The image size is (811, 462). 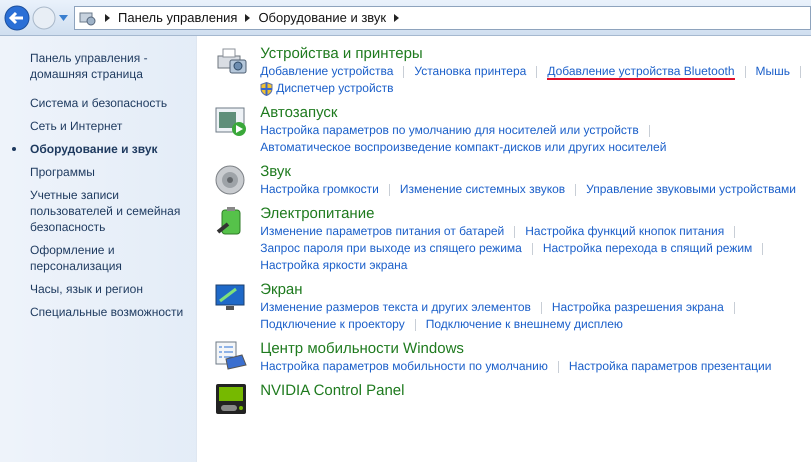 I want to click on task-link: Настройка разрешения экрана, so click(x=638, y=307).